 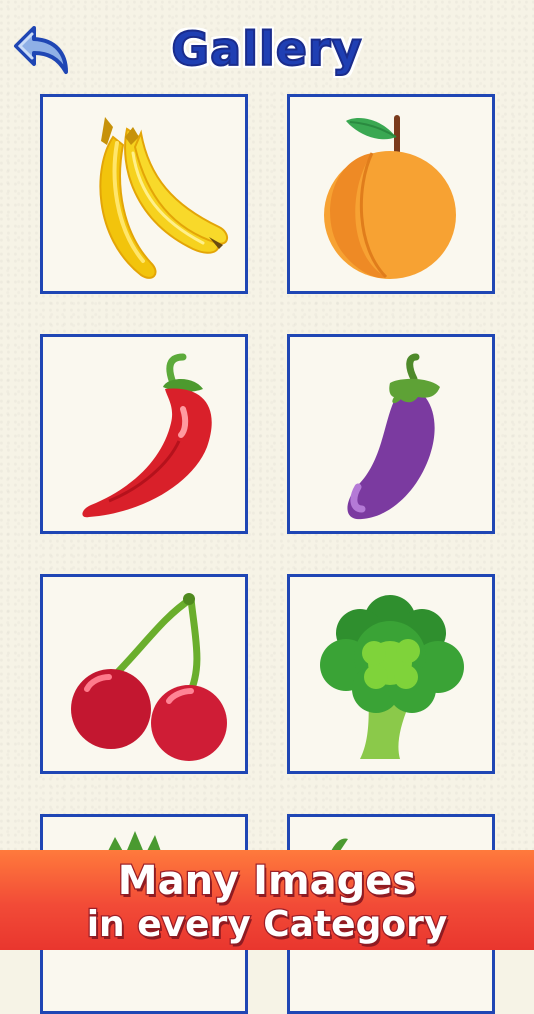 I want to click on gallery-item-cherries, so click(x=144, y=674).